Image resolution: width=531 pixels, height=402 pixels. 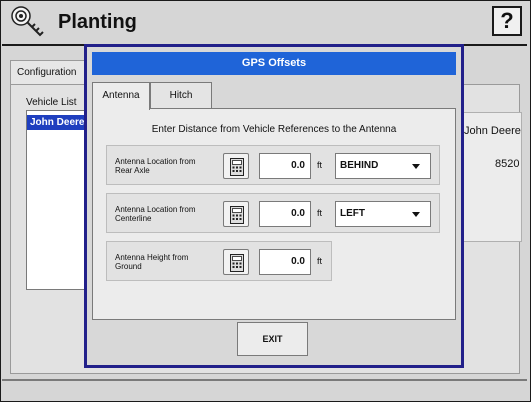 I want to click on page-title: Planting, so click(x=97, y=22).